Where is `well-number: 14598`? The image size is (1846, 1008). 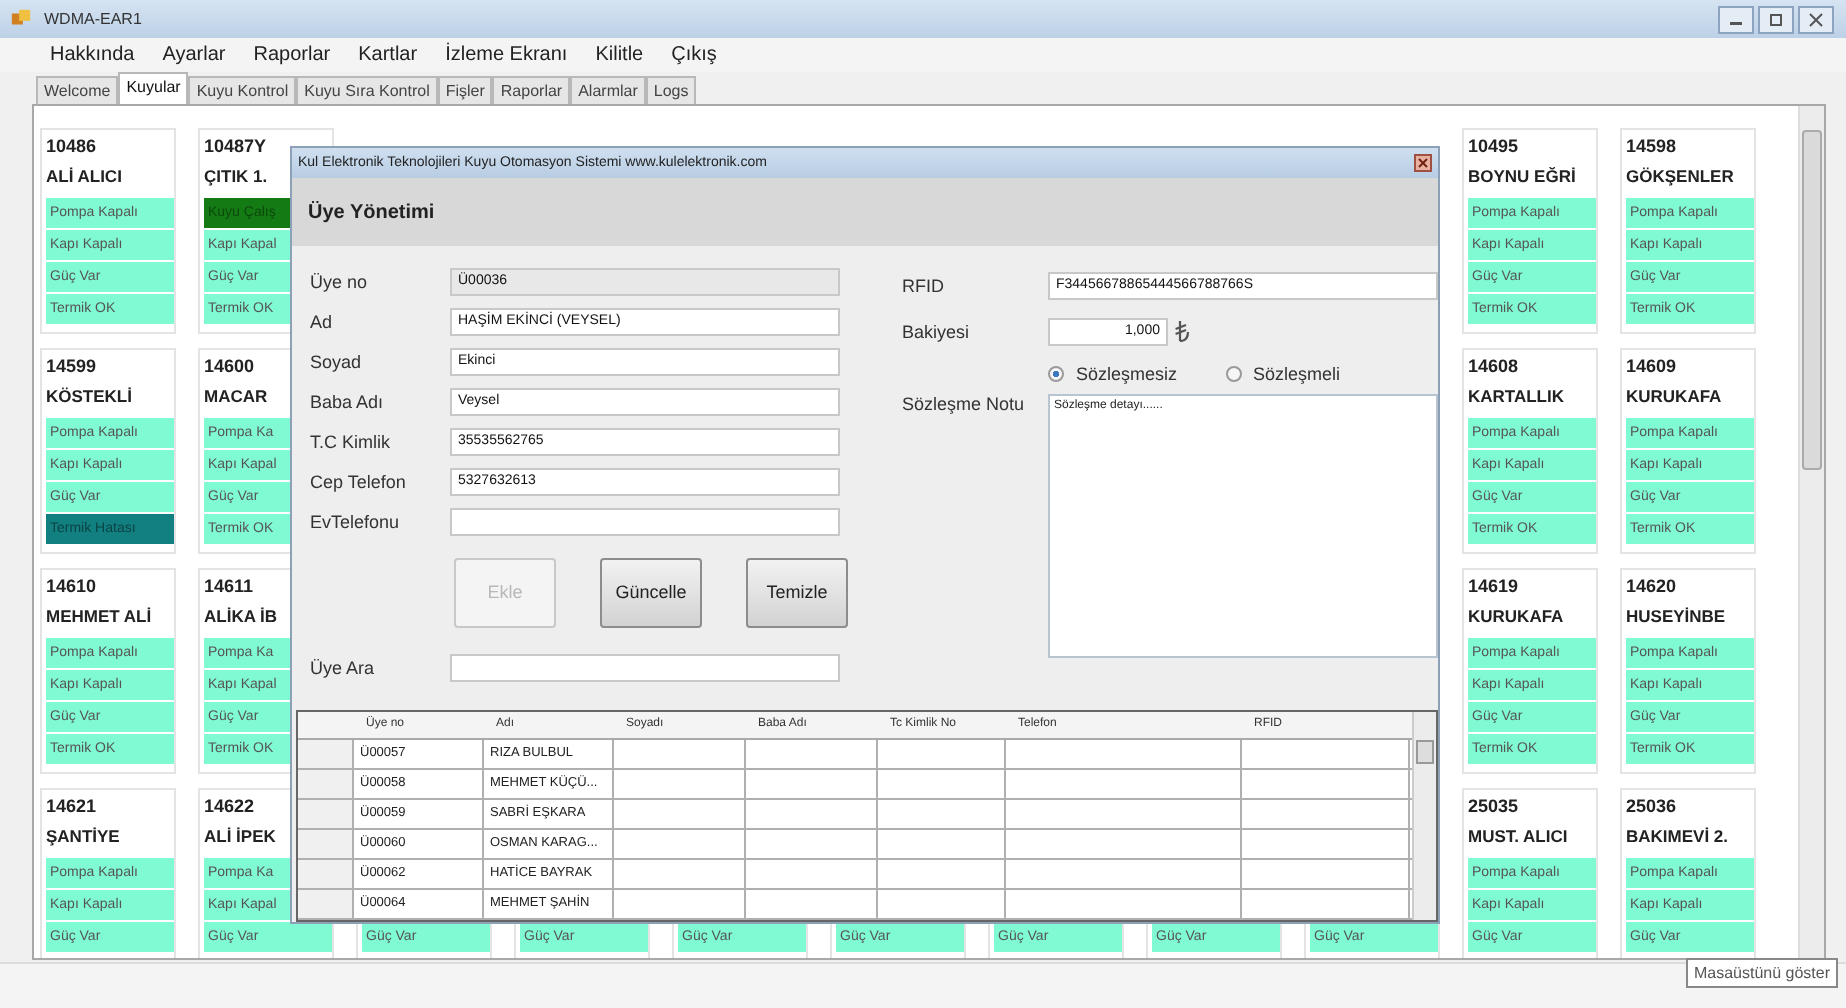
well-number: 14598 is located at coordinates (1651, 146).